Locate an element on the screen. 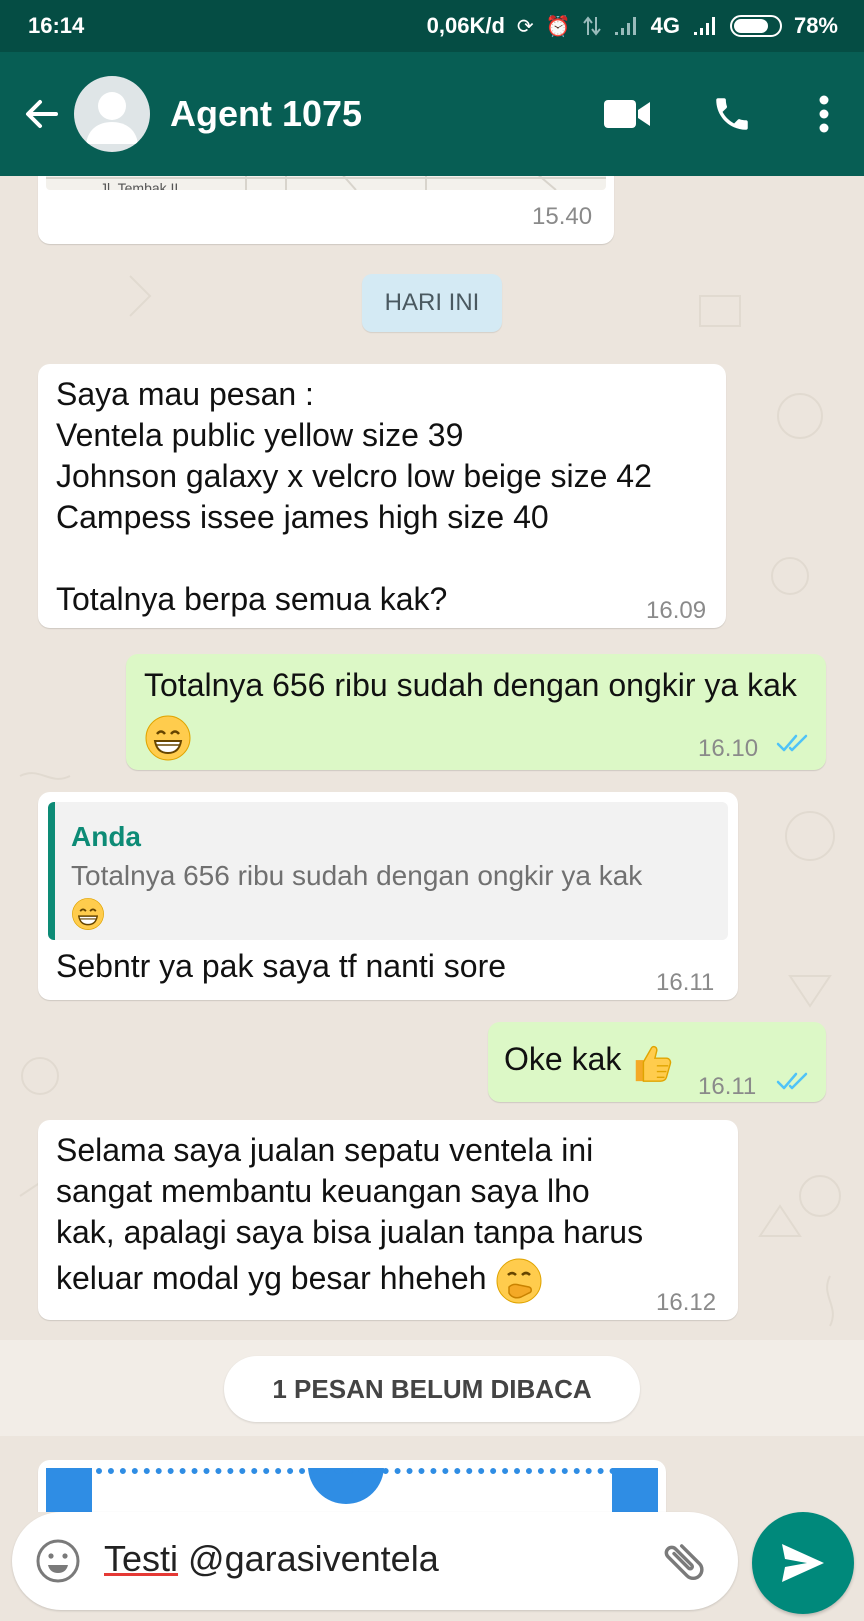 This screenshot has height=1621, width=864. status-bar: 16:14 0,06K/d ⟳ ⏰ 4G 78% is located at coordinates (432, 26).